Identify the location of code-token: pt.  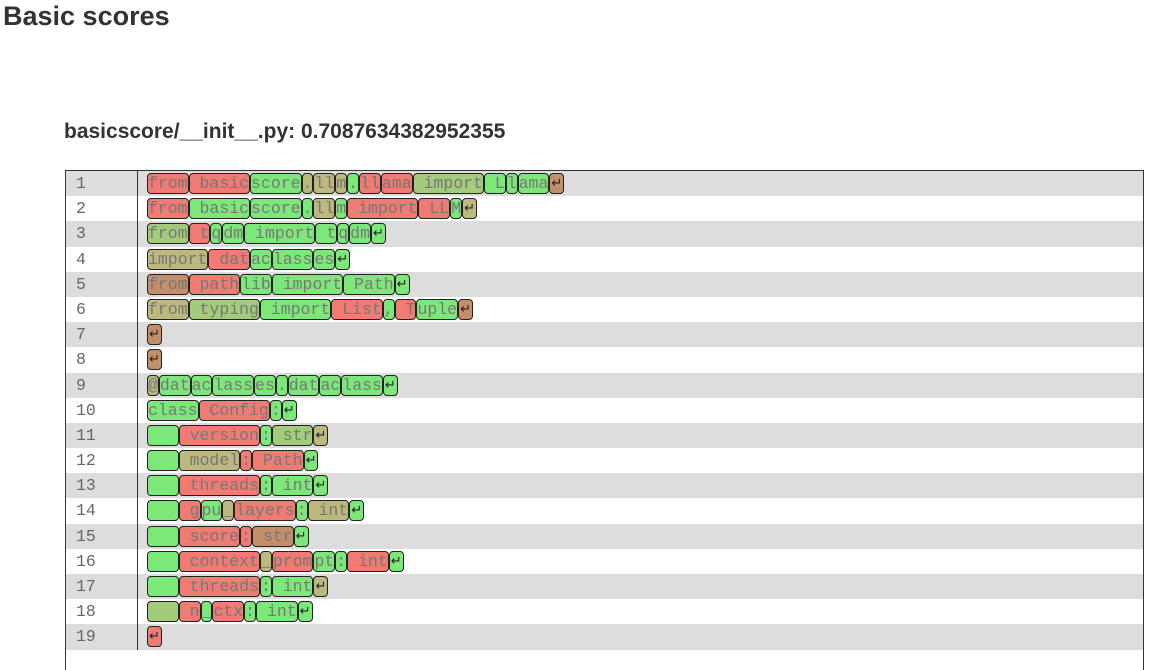
(324, 561).